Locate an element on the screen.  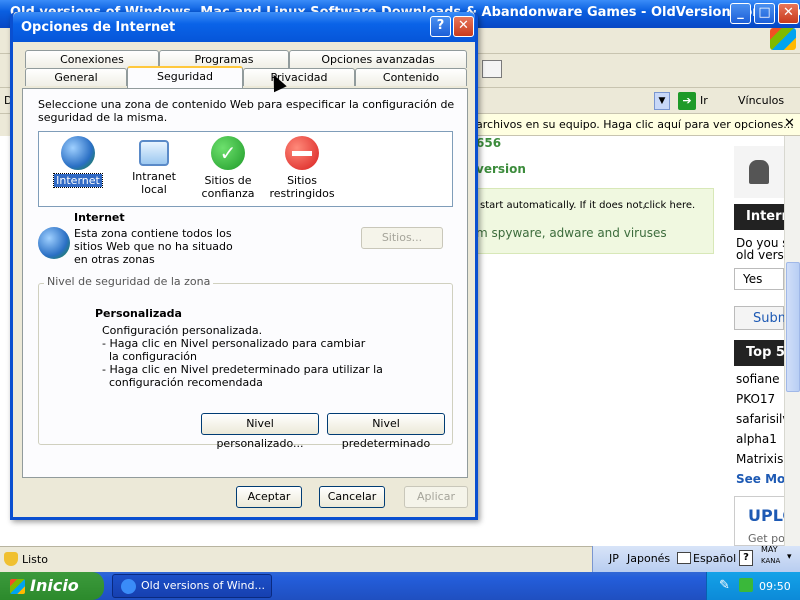
level-line-3: la configuración is located at coordinates (149, 356).